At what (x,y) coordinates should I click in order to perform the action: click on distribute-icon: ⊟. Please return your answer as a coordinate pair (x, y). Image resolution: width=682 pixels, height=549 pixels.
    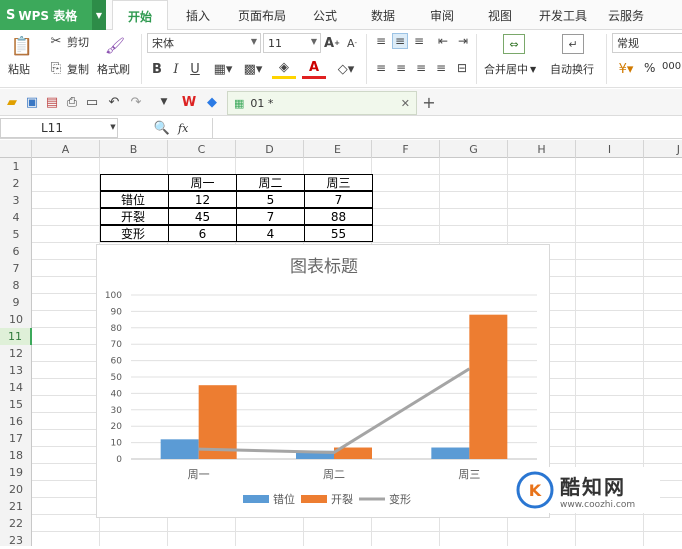
    Looking at the image, I should click on (462, 68).